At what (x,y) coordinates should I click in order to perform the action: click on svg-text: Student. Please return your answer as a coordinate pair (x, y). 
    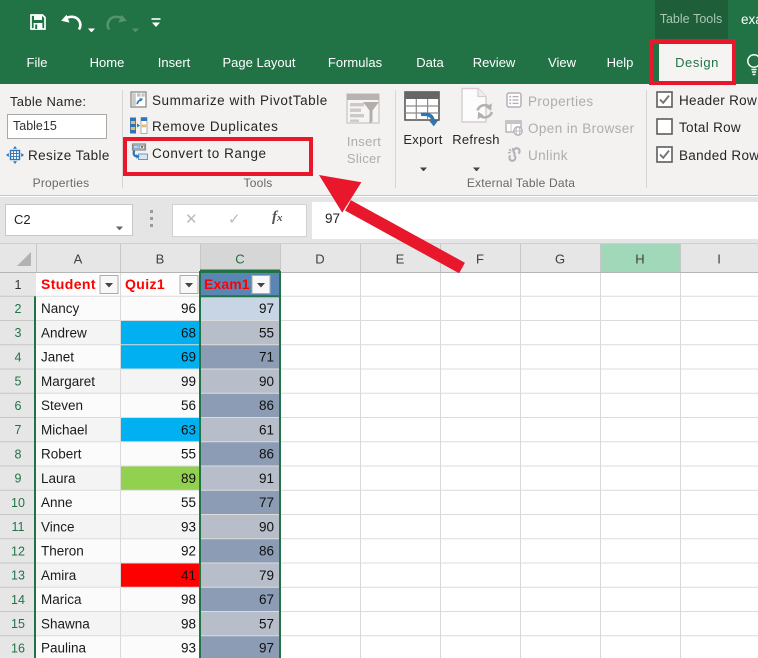
    Looking at the image, I should click on (68, 284).